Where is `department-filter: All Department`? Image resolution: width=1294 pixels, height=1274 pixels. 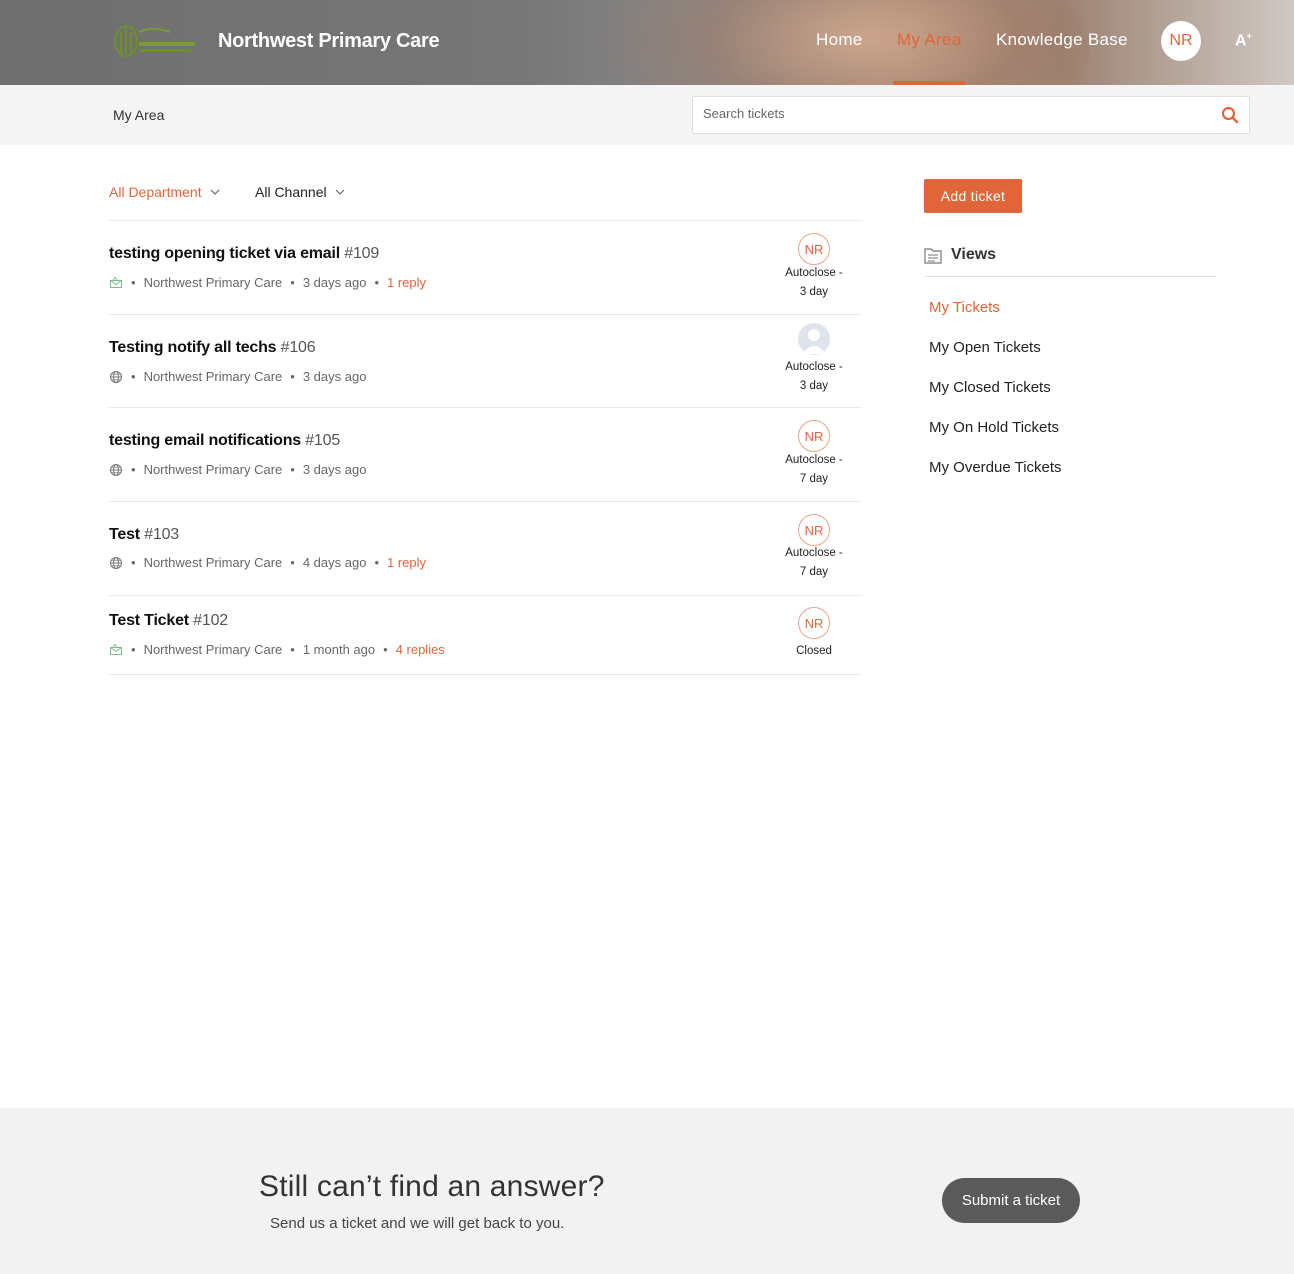
department-filter: All Department is located at coordinates (164, 192).